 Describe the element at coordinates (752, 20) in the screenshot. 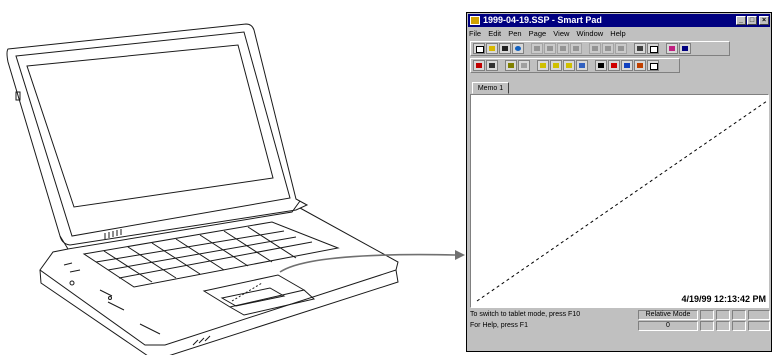

I see `maximize-button: □` at that location.